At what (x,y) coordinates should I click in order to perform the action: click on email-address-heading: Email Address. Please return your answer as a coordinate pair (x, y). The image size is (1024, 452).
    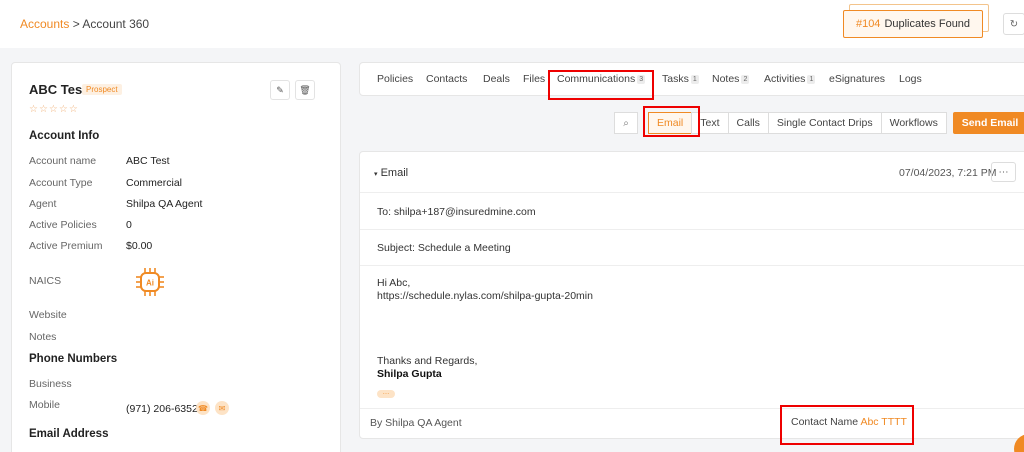
    Looking at the image, I should click on (69, 434).